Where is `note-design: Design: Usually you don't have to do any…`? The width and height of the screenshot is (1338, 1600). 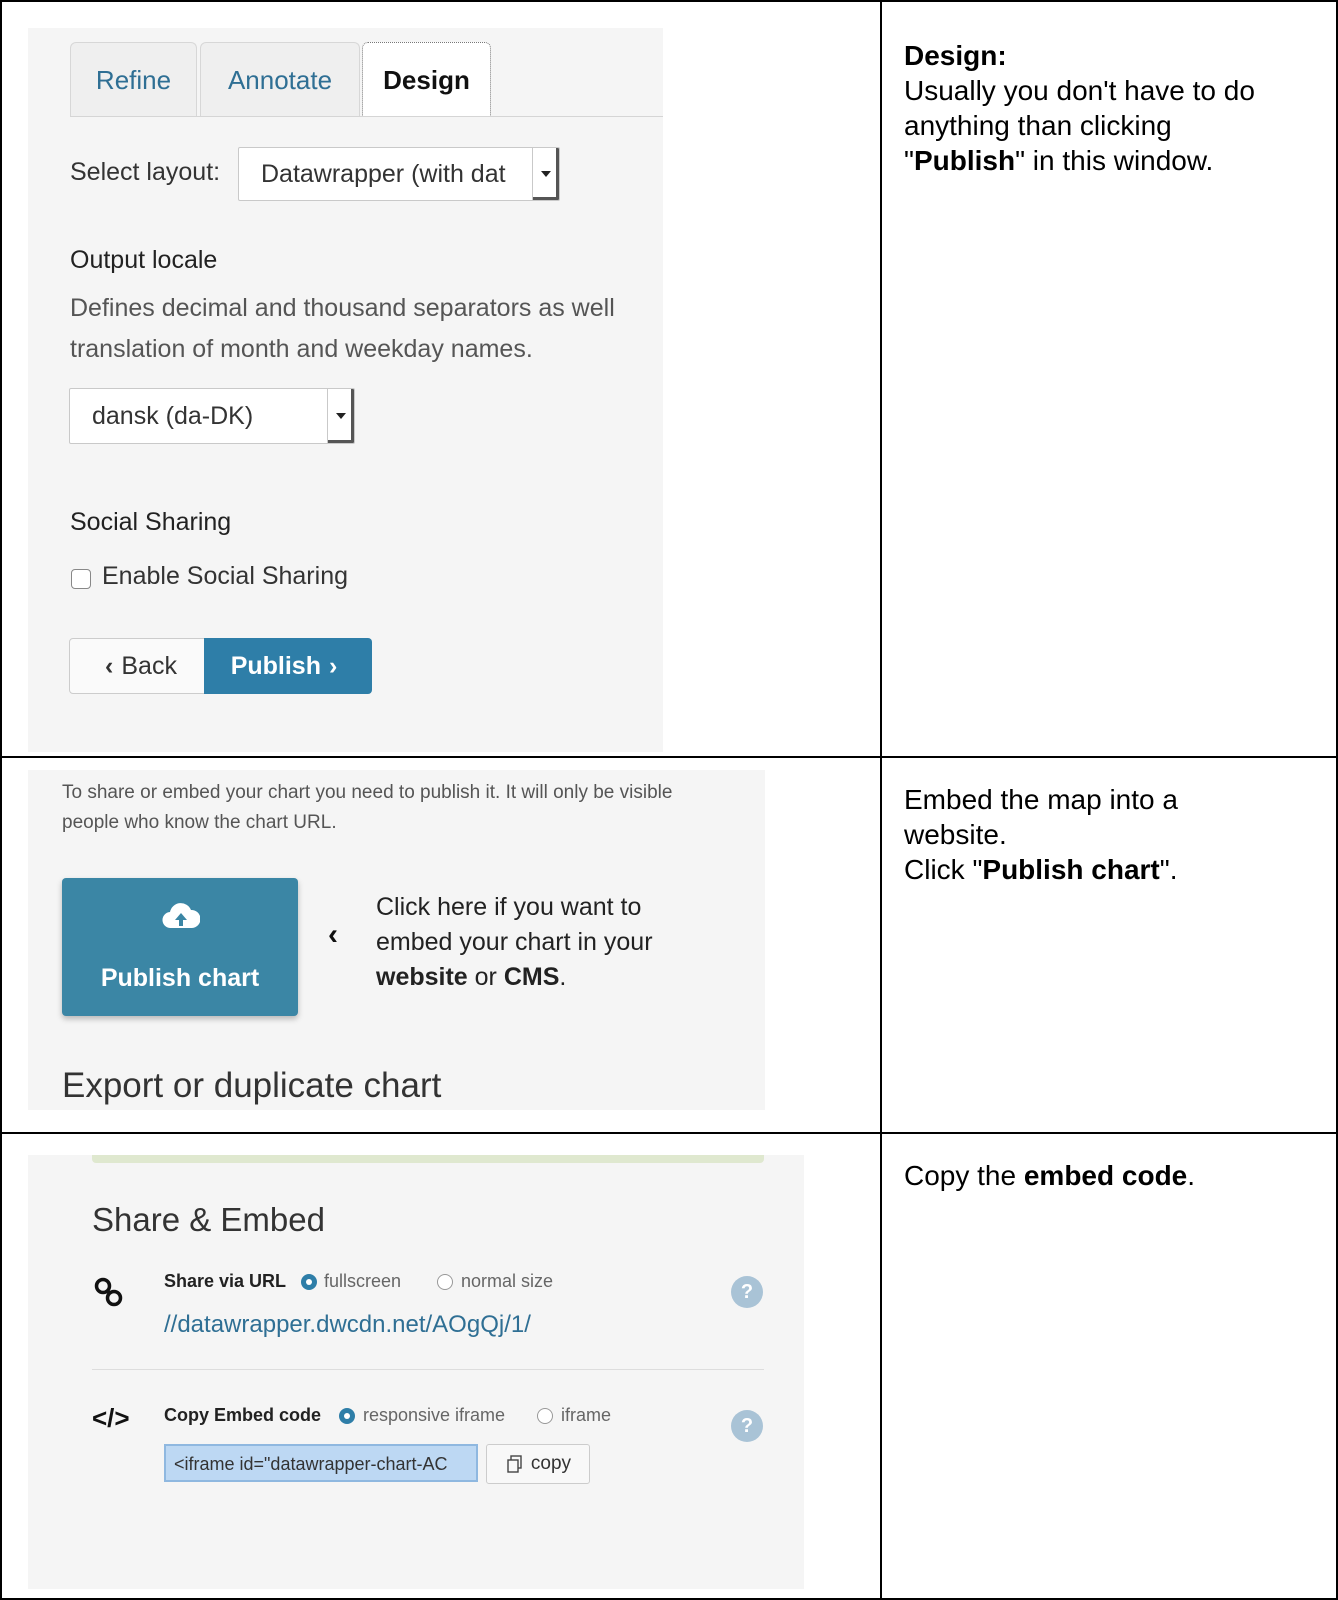
note-design: Design: Usually you don't have to do any… is located at coordinates (1079, 108).